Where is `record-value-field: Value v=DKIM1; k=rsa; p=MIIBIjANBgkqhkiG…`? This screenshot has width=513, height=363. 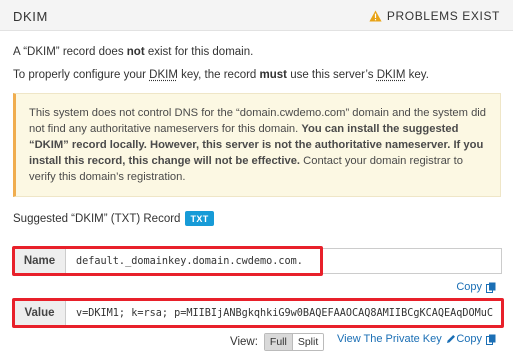 record-value-field: Value v=DKIM1; k=rsa; p=MIIBIjANBgkqhkiG… is located at coordinates (257, 313).